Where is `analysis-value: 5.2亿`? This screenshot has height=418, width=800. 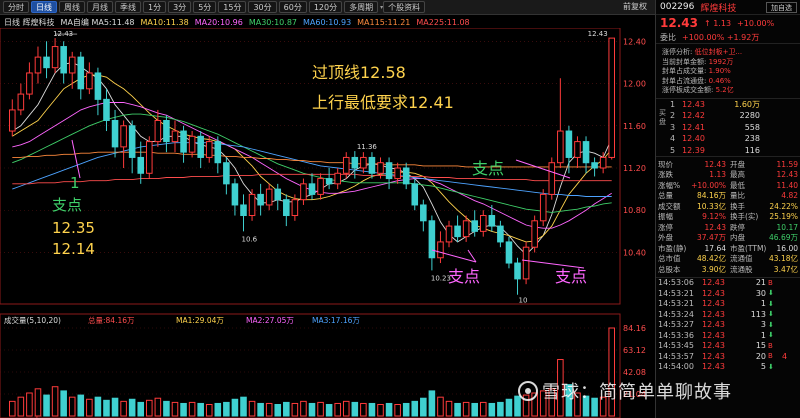 analysis-value: 5.2亿 is located at coordinates (724, 90).